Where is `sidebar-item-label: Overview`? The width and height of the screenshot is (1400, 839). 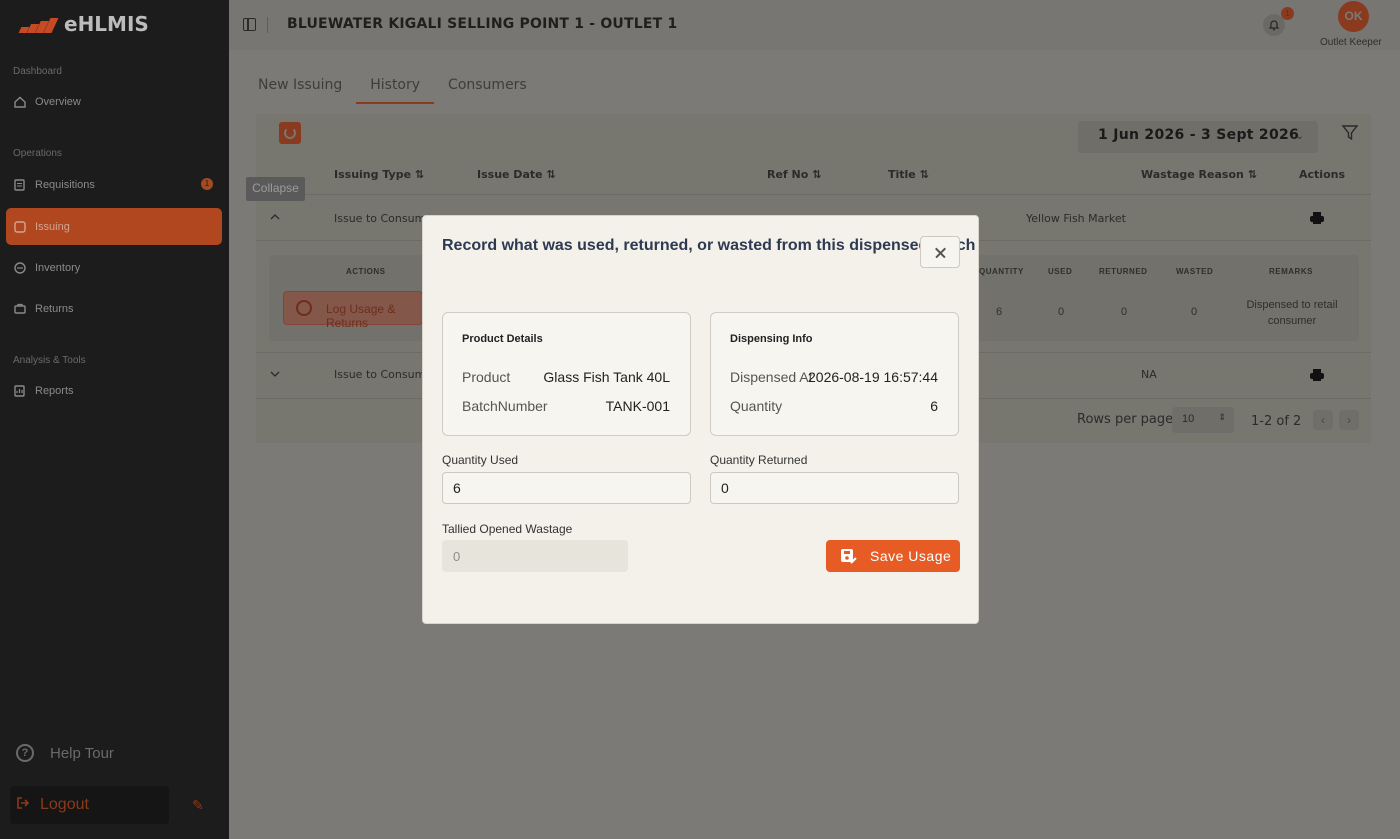 sidebar-item-label: Overview is located at coordinates (58, 101).